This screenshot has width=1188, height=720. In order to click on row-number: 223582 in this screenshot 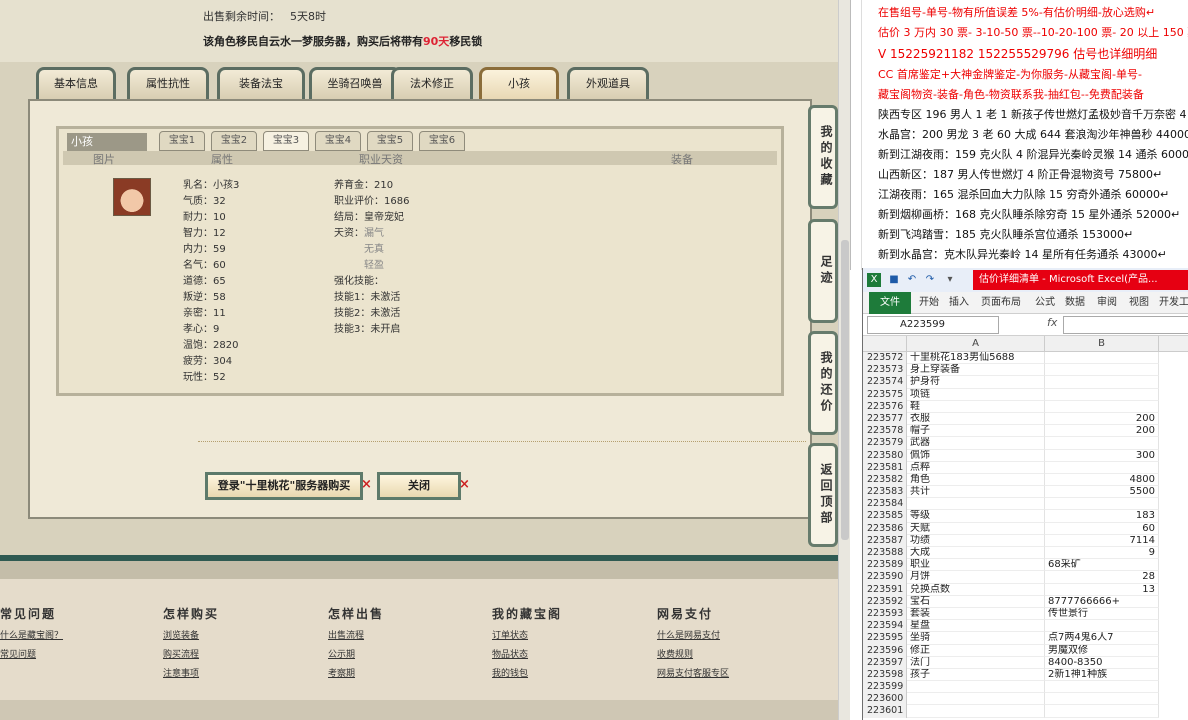, I will do `click(885, 480)`.